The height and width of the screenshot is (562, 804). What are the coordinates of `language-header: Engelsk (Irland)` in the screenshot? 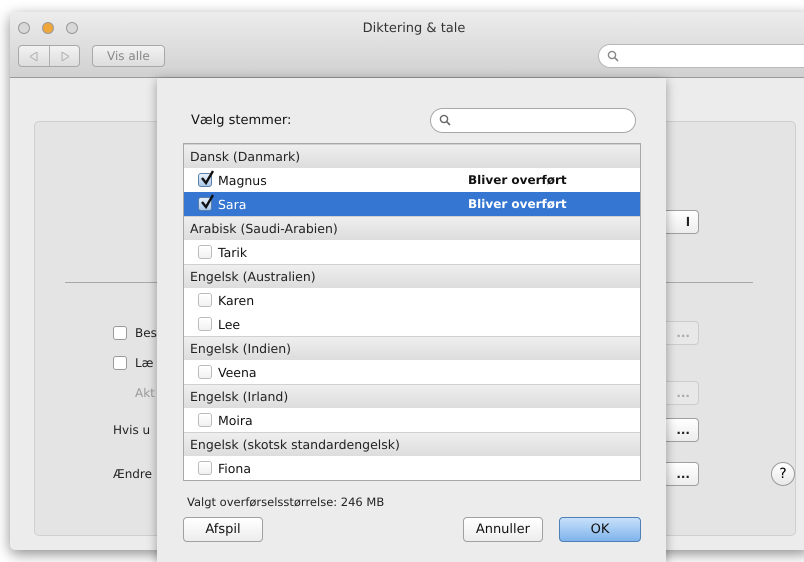 It's located at (412, 396).